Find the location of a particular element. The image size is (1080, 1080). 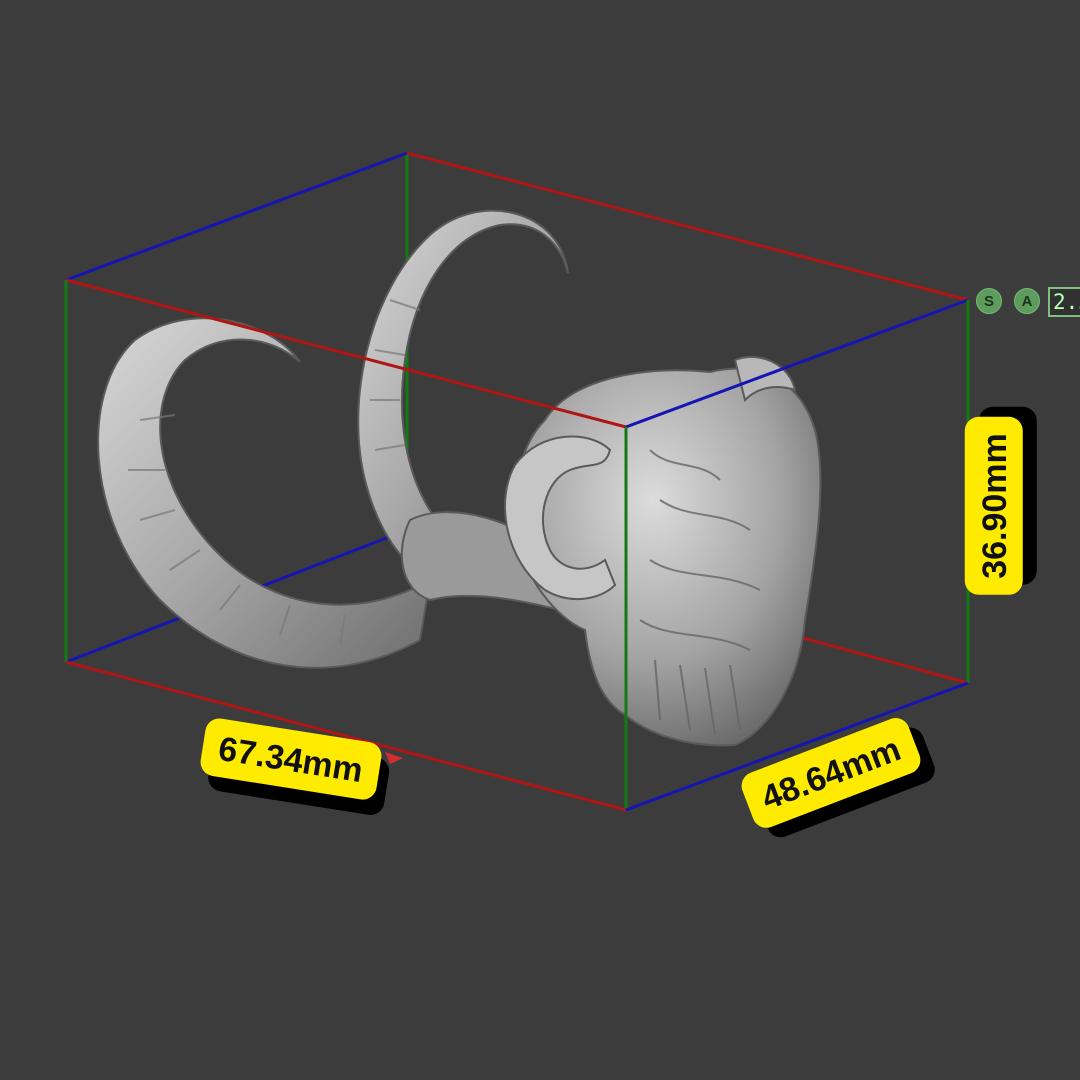

height-dimension-label: 36.90mm is located at coordinates (993, 506).